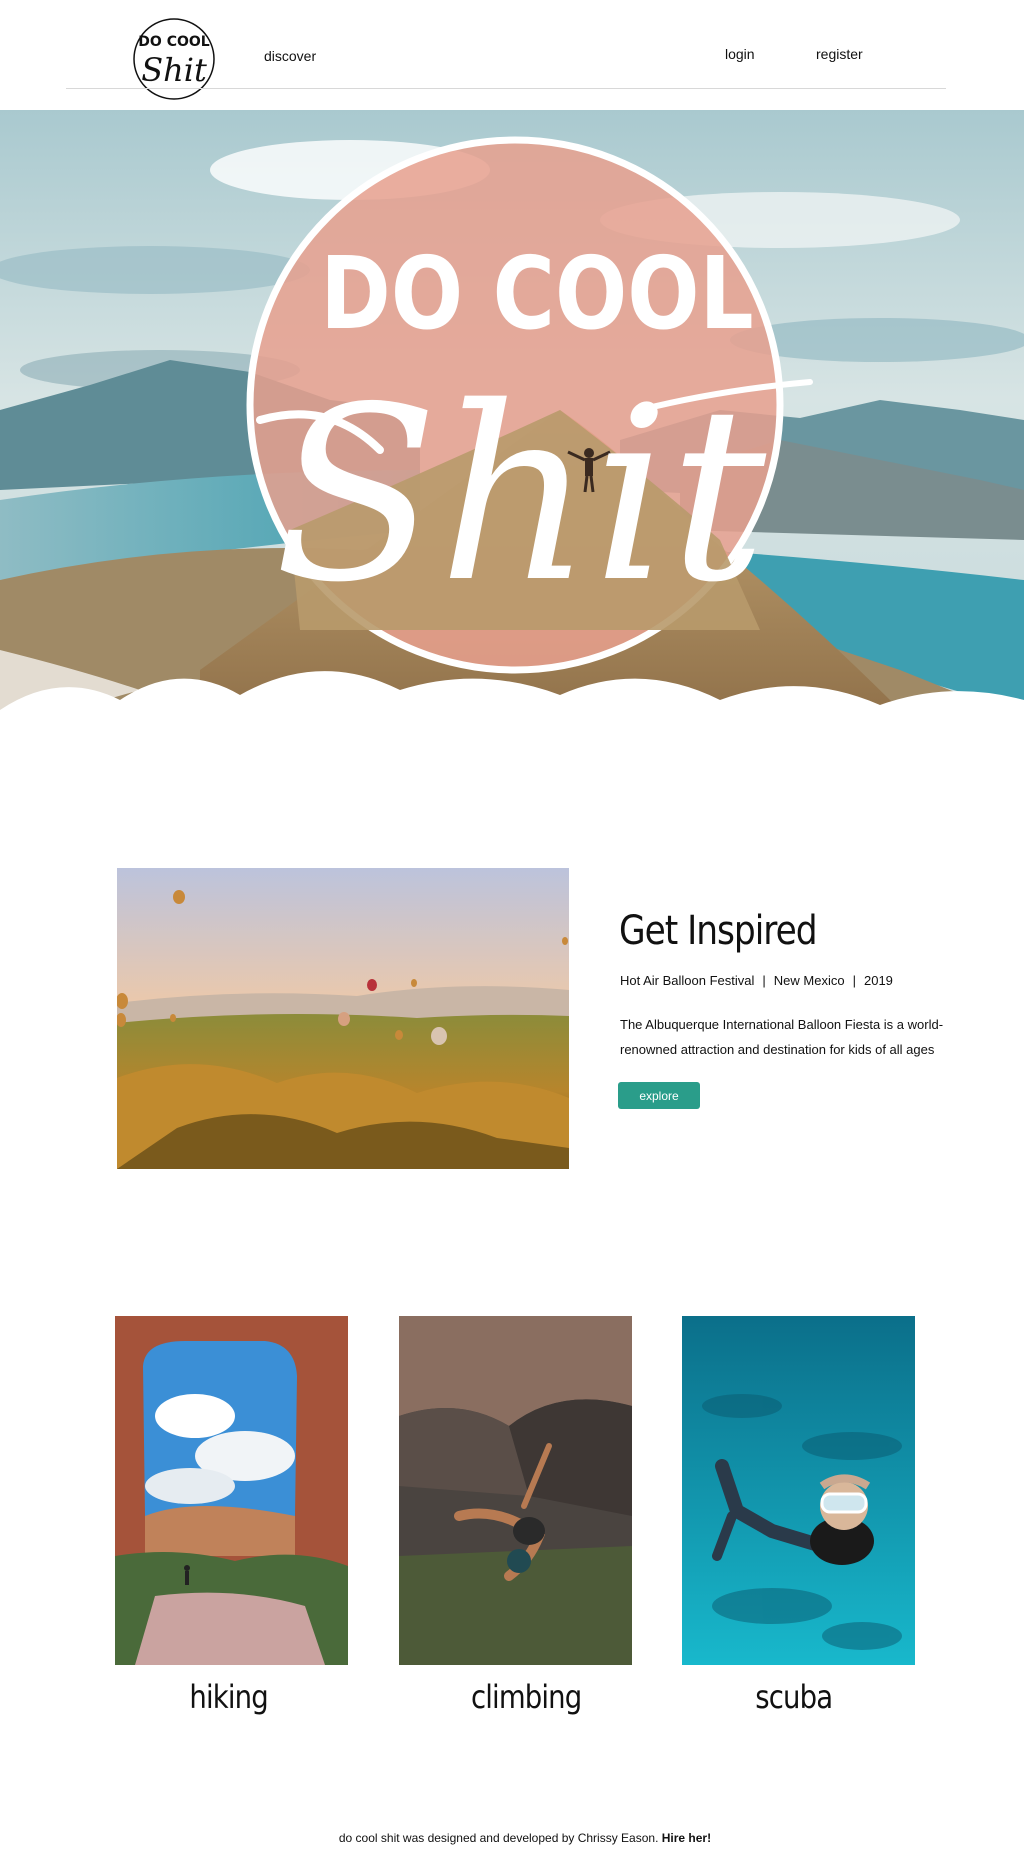 The height and width of the screenshot is (1872, 1024). I want to click on climbing-label: climbing, so click(526, 1697).